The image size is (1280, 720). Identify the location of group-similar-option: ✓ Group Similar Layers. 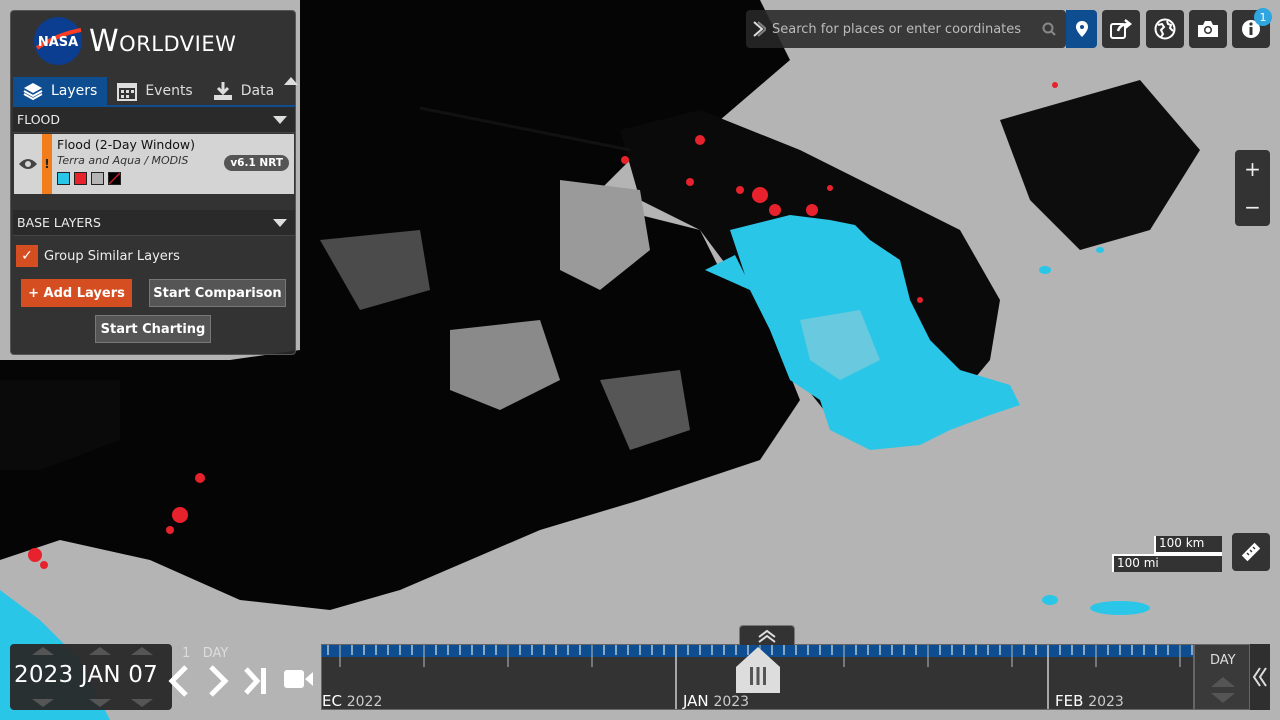
(98, 256).